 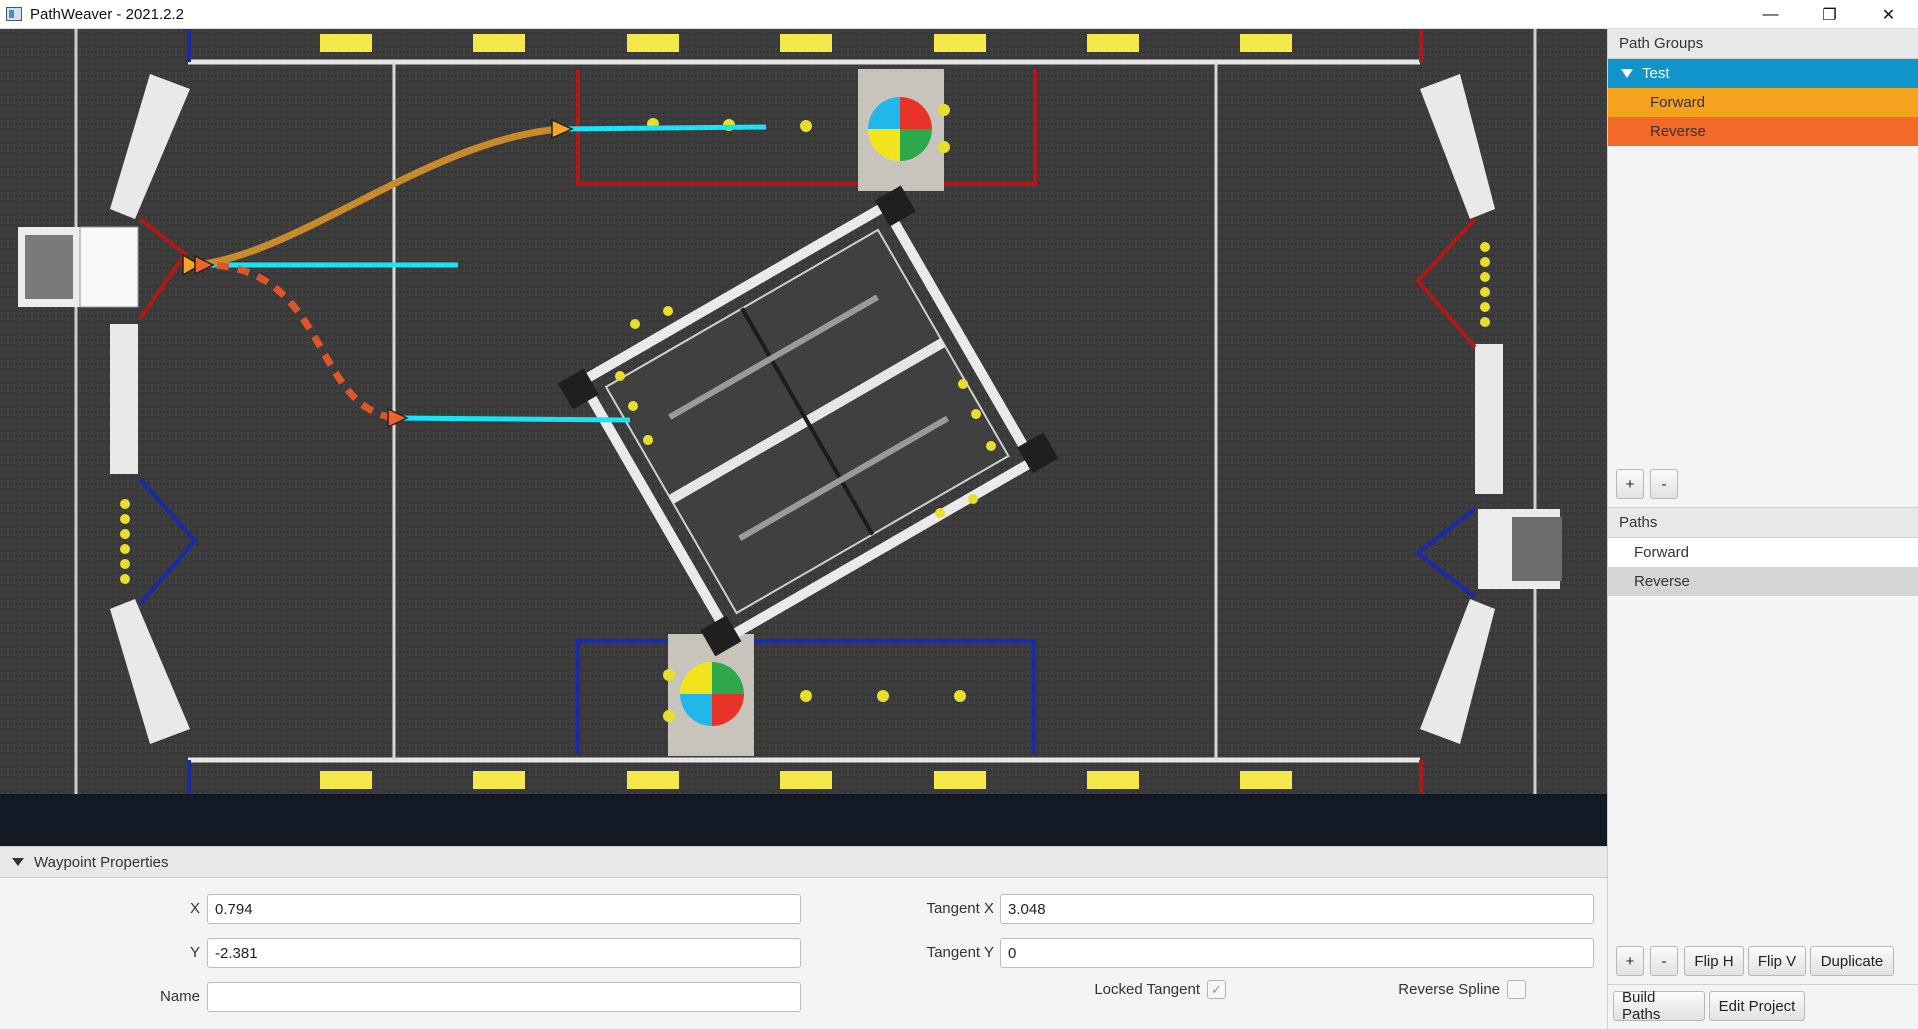 What do you see at coordinates (1763, 131) in the screenshot?
I see `tree-item-reverse: Reverse` at bounding box center [1763, 131].